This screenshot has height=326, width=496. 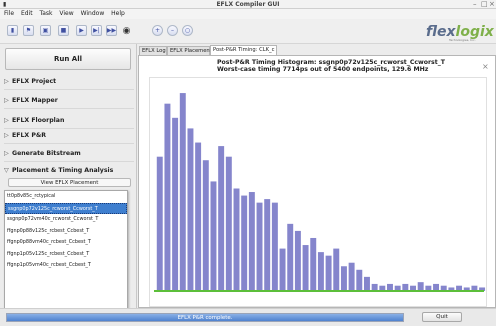 I want to click on binoculars-icon: ◉, so click(x=126, y=30).